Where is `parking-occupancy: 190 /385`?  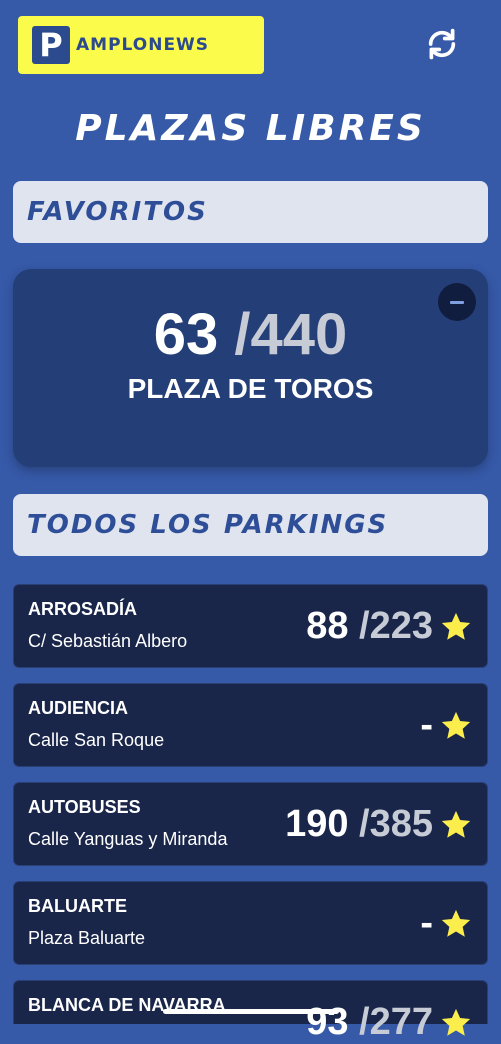
parking-occupancy: 190 /385 is located at coordinates (359, 824).